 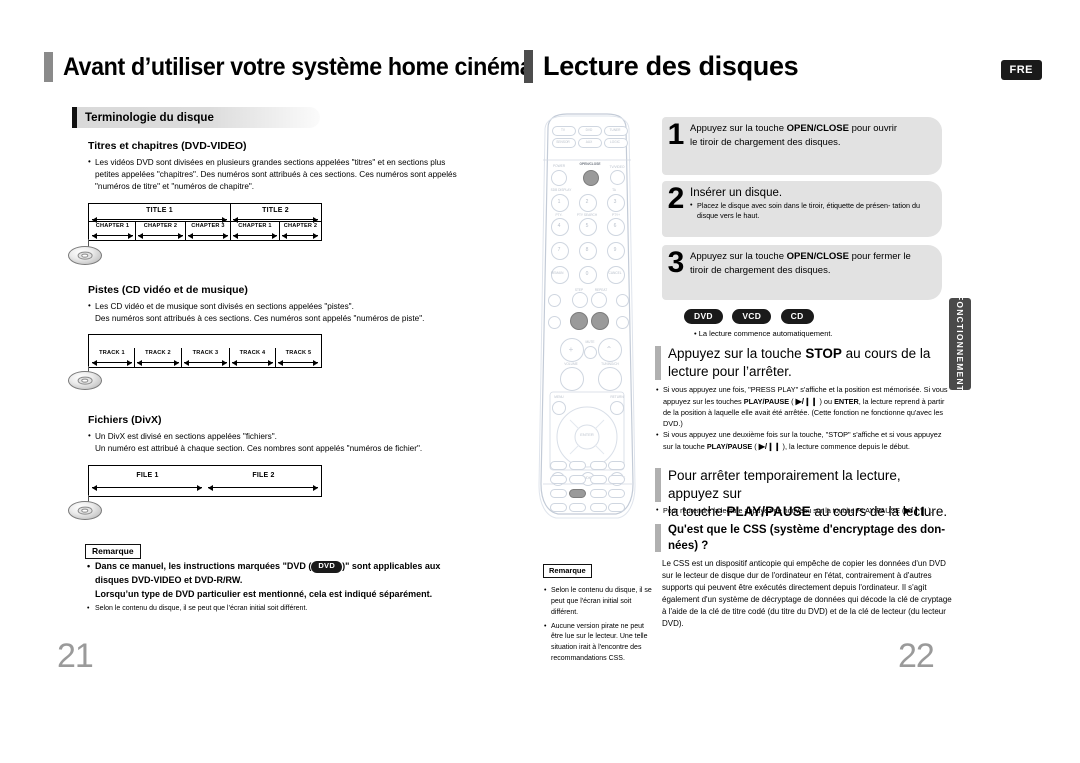 What do you see at coordinates (765, 333) in the screenshot?
I see `auto-play-note-text: La lecture commence automatiquement.` at bounding box center [765, 333].